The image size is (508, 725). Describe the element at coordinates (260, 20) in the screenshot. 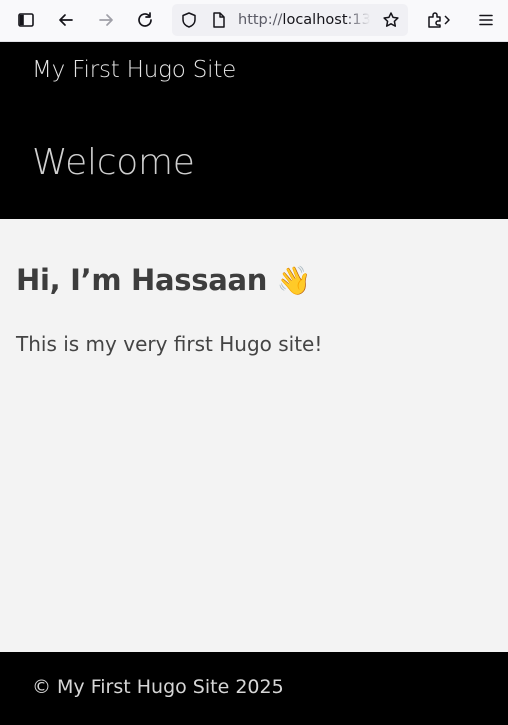

I see `url-scheme: http://` at that location.